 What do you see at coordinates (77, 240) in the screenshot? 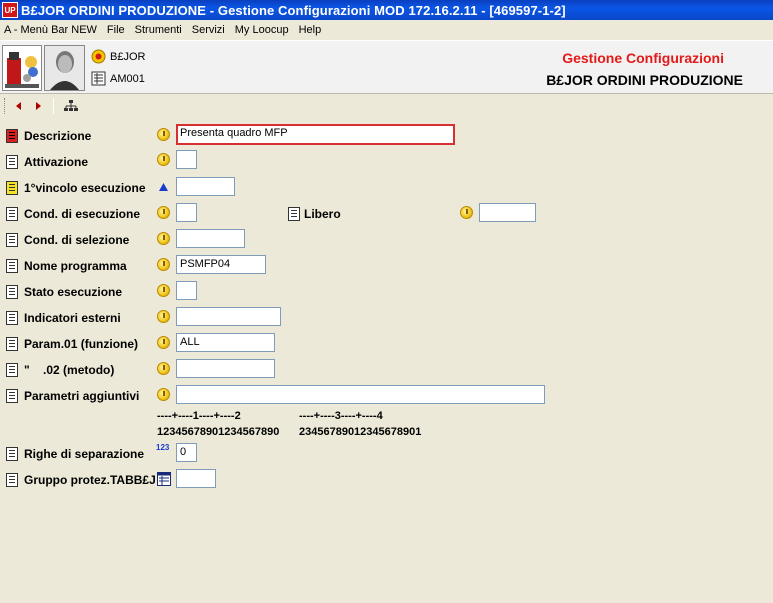
I see `cond-selezione-label: Cond. di selezione` at bounding box center [77, 240].